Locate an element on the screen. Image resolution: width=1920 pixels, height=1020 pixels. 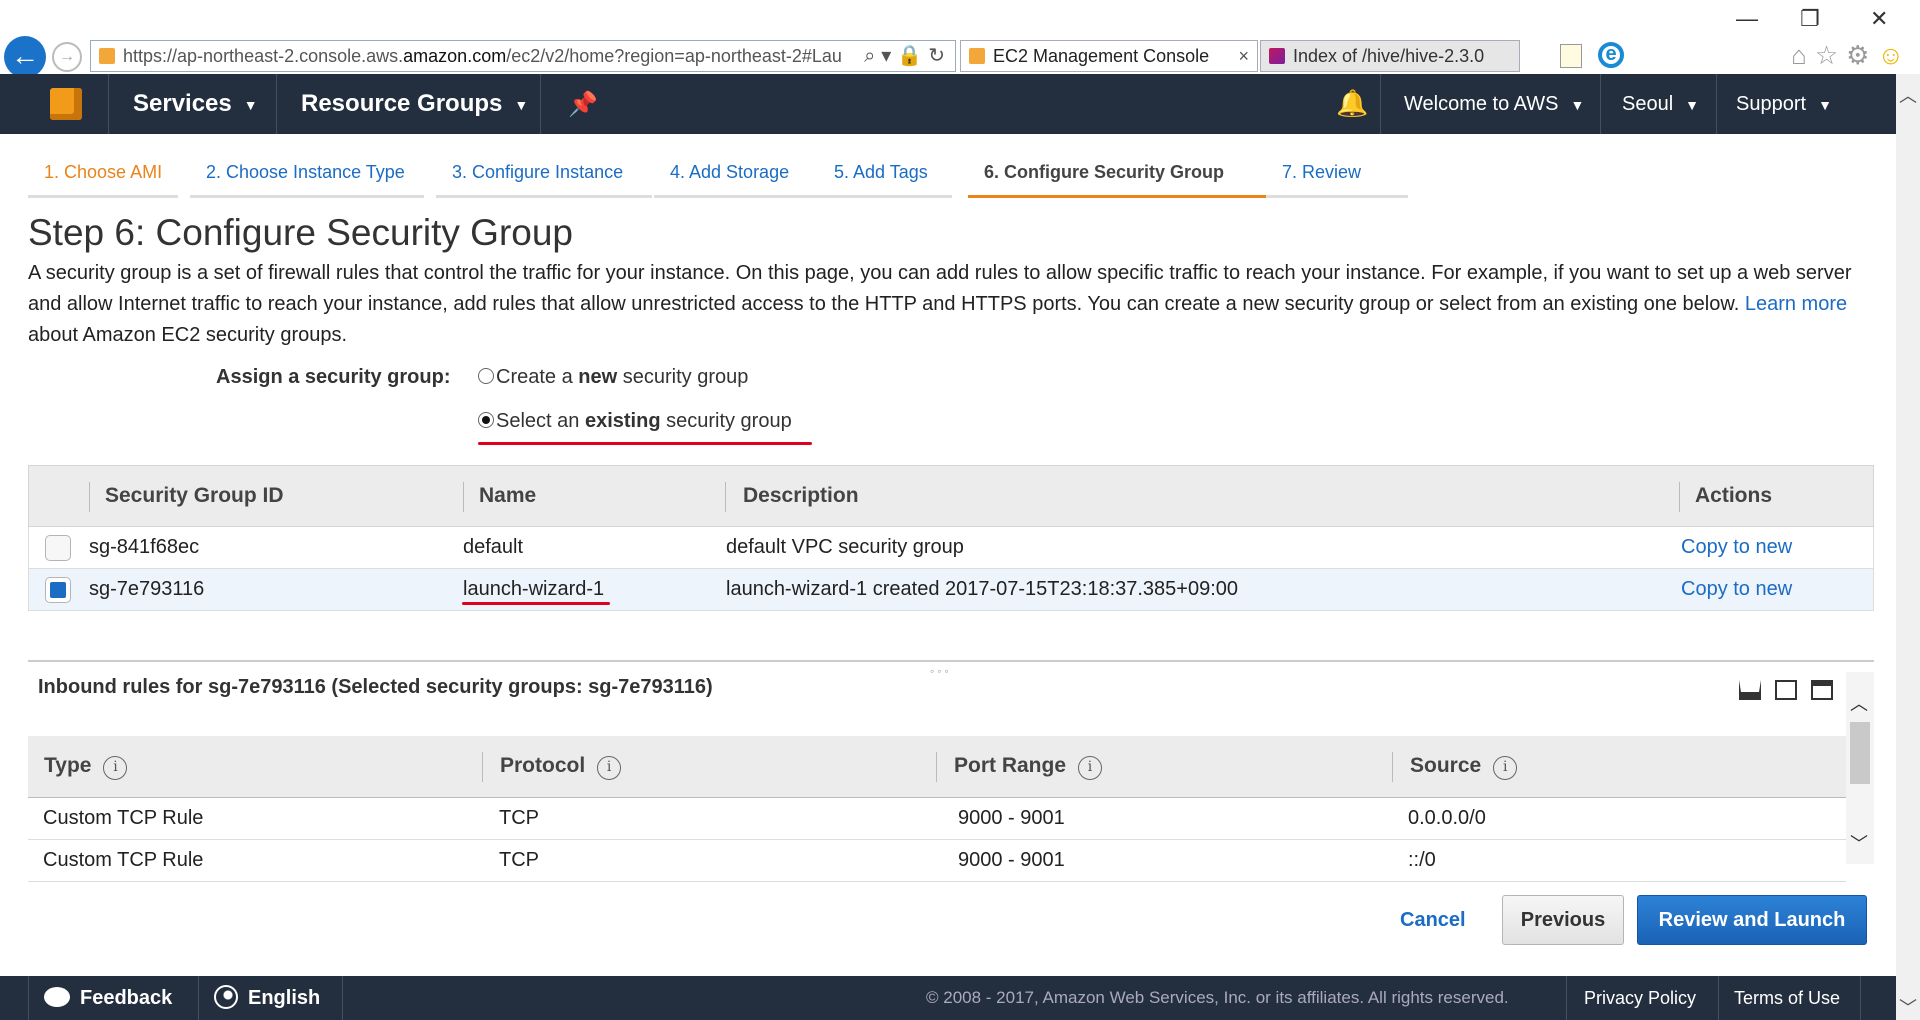
tab-hive-index: Index of /hive/hive-2.3.0 is located at coordinates (1390, 56).